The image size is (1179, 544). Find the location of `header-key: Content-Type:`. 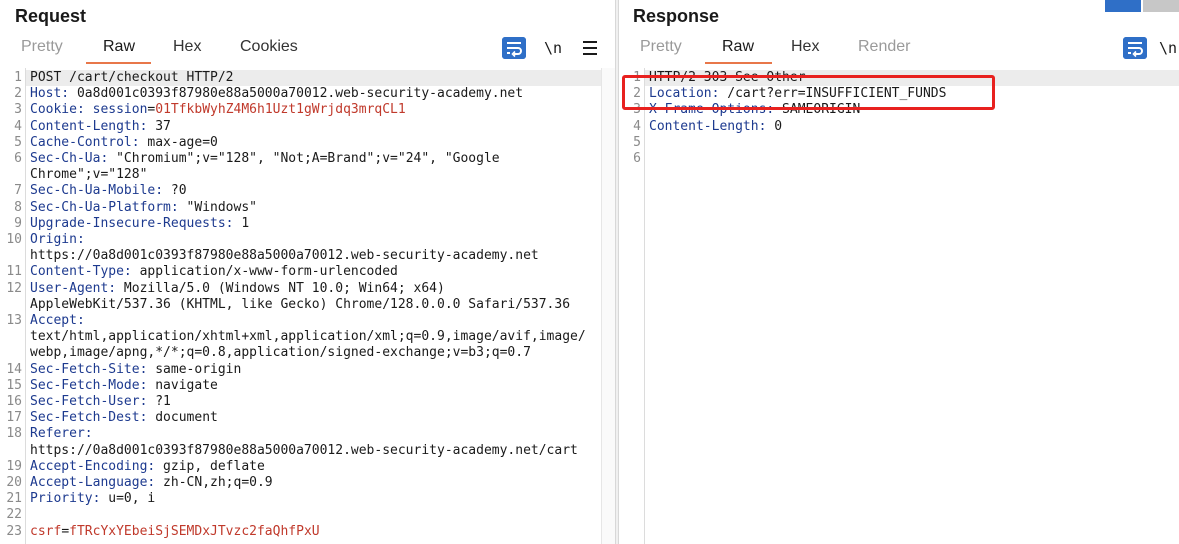

header-key: Content-Type: is located at coordinates (81, 272).